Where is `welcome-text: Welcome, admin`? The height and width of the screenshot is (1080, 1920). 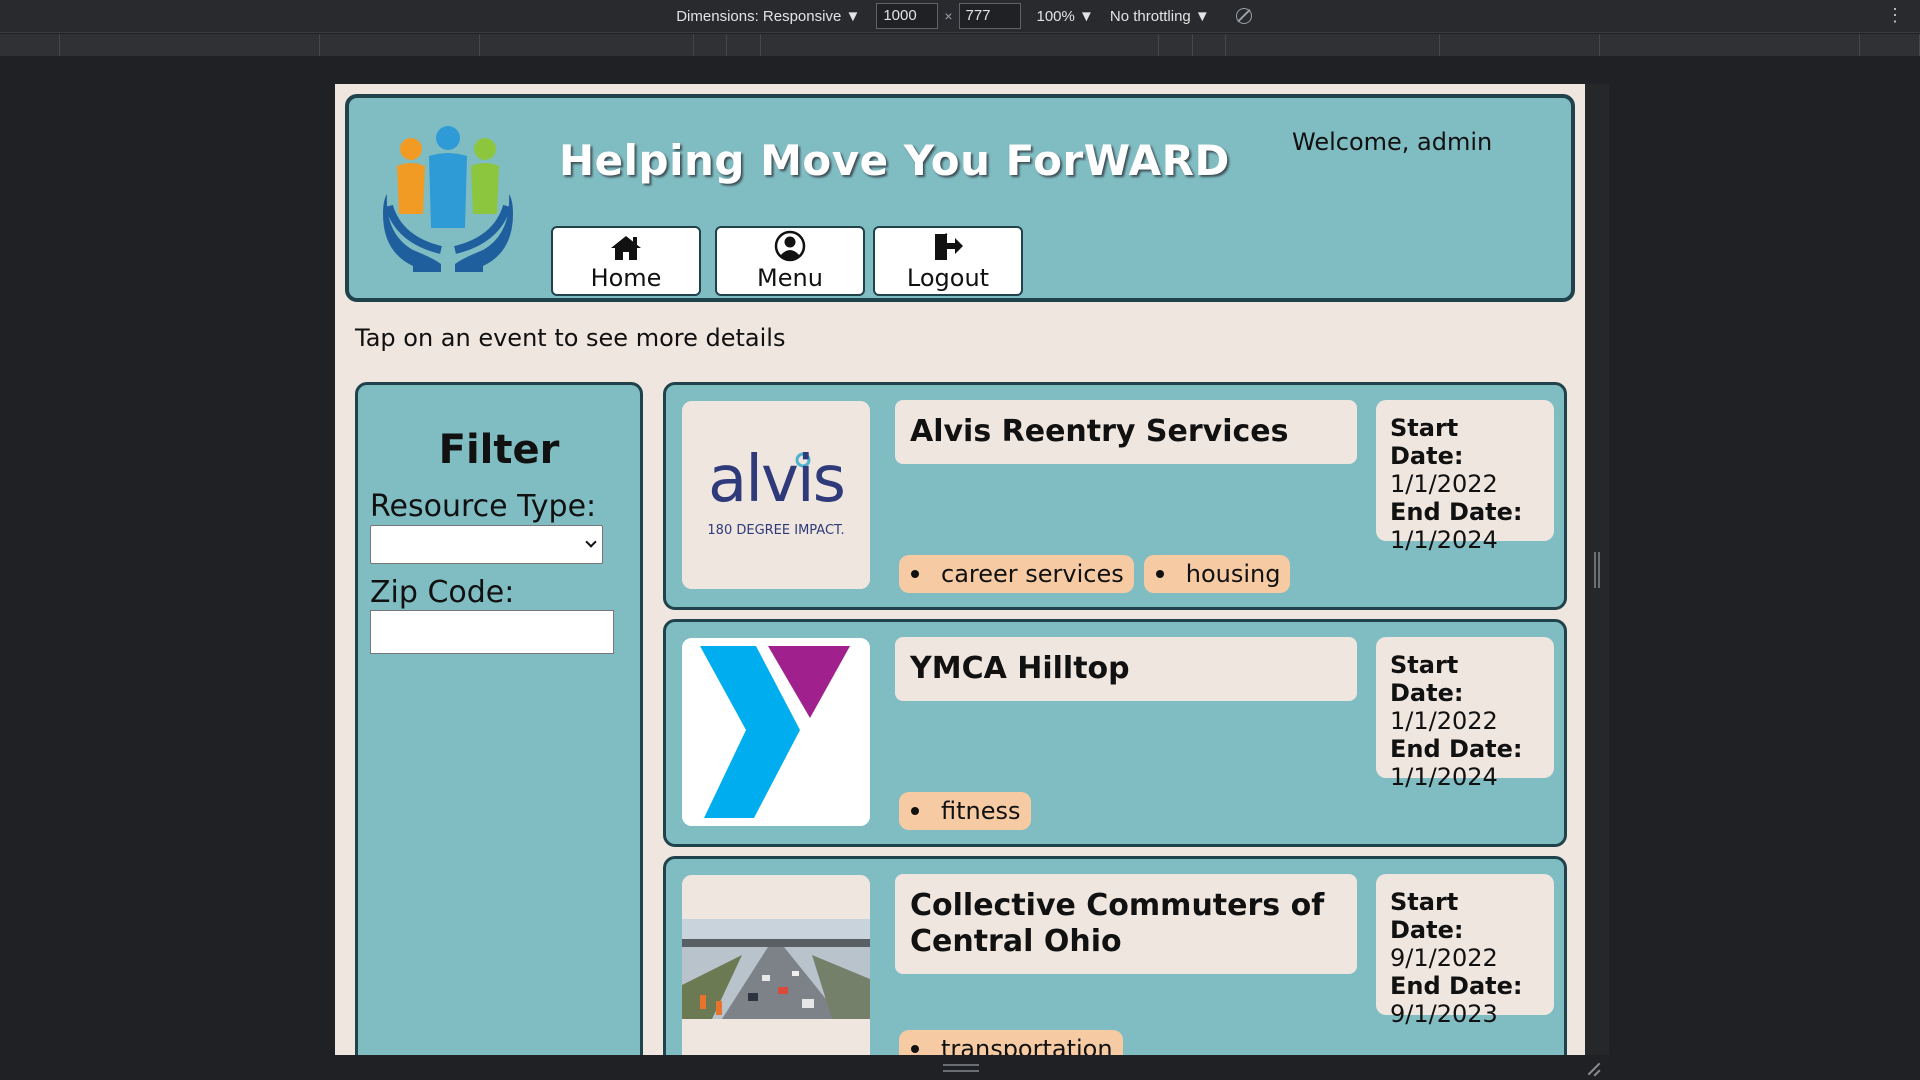 welcome-text: Welcome, admin is located at coordinates (1392, 142).